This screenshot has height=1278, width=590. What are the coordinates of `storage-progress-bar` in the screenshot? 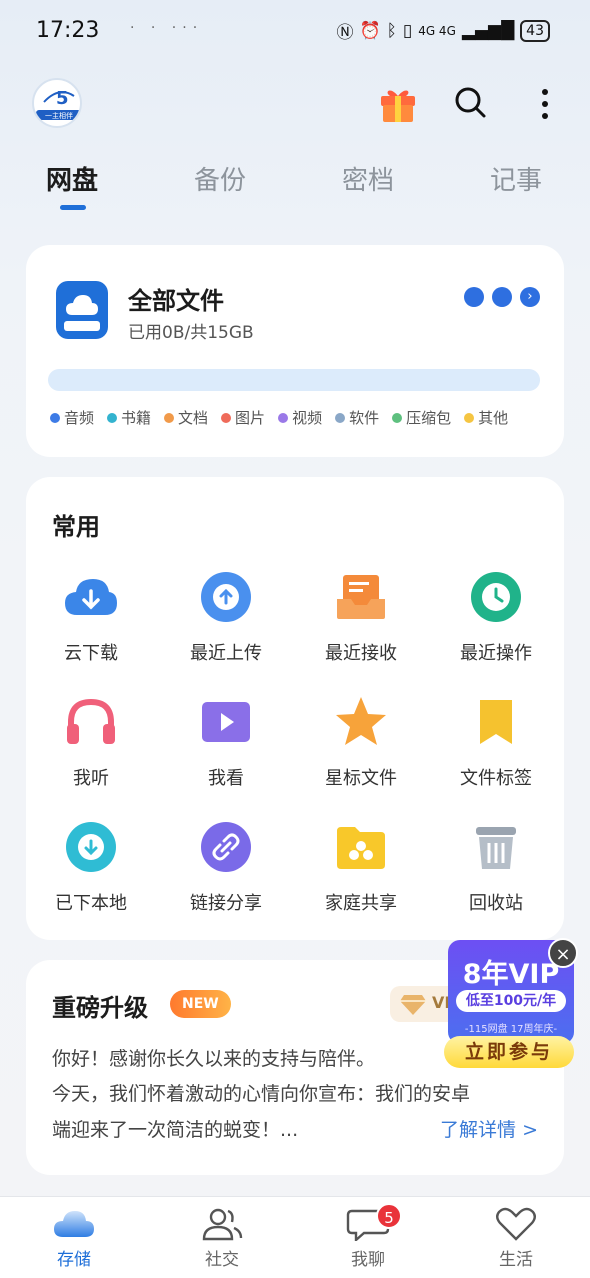 It's located at (294, 380).